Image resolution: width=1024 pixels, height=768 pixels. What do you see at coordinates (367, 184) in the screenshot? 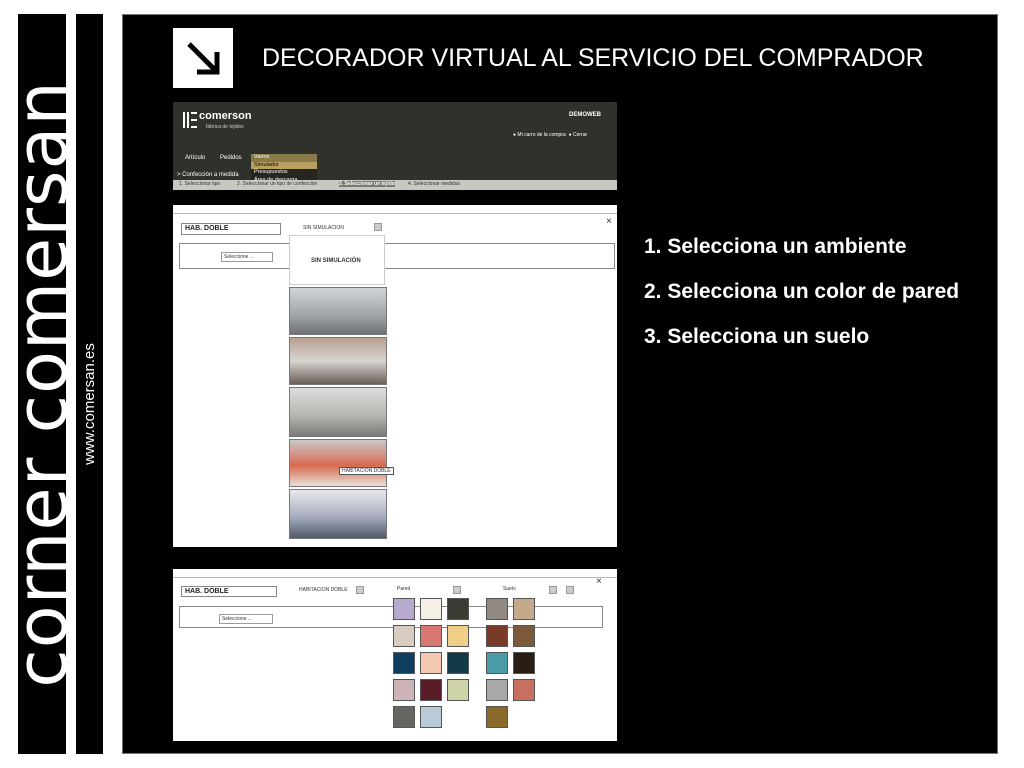
I see `wizard-step-active: 3. Seleccionar un tejido` at bounding box center [367, 184].